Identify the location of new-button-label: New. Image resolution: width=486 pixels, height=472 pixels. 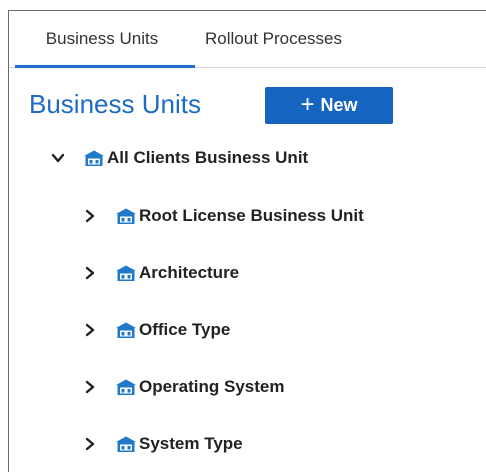
(339, 105).